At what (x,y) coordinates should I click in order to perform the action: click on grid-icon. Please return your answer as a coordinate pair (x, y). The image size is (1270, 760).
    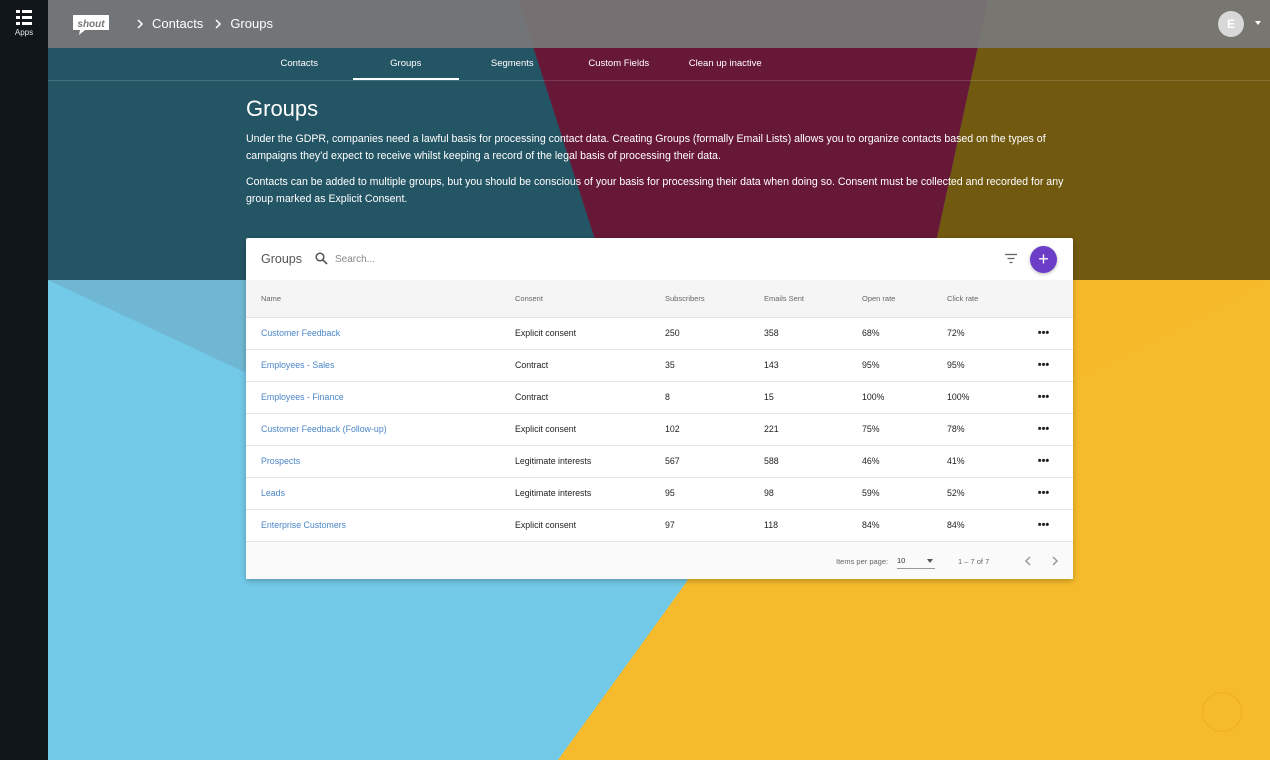
    Looking at the image, I should click on (24, 17).